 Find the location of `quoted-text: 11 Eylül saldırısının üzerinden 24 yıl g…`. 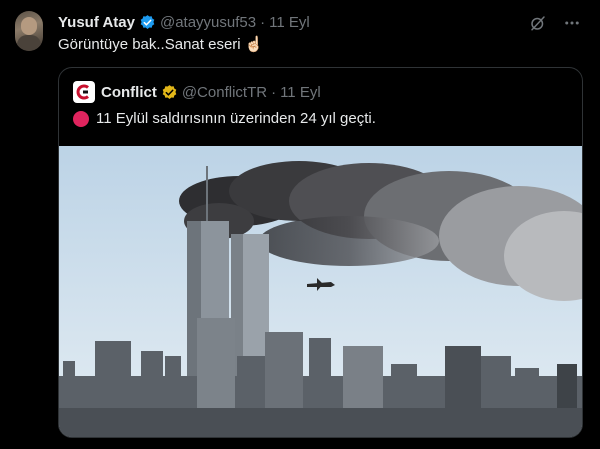

quoted-text: 11 Eylül saldırısının üzerinden 24 yıl g… is located at coordinates (224, 118).